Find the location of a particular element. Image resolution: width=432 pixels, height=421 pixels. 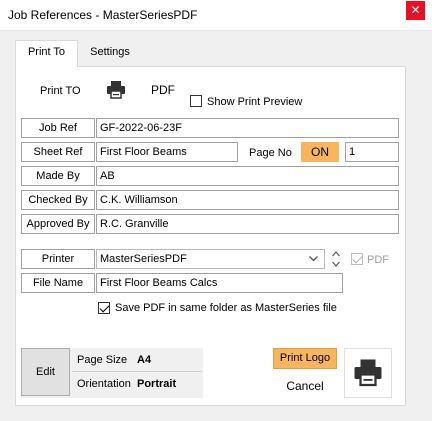

orientation-value: Portrait is located at coordinates (157, 384).